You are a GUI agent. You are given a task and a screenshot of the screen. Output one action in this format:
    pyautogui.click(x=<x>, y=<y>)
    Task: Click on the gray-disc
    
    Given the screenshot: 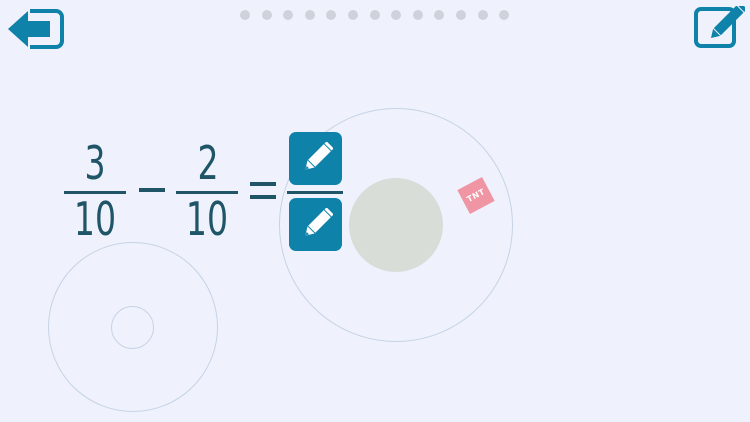 What is the action you would take?
    pyautogui.click(x=396, y=225)
    